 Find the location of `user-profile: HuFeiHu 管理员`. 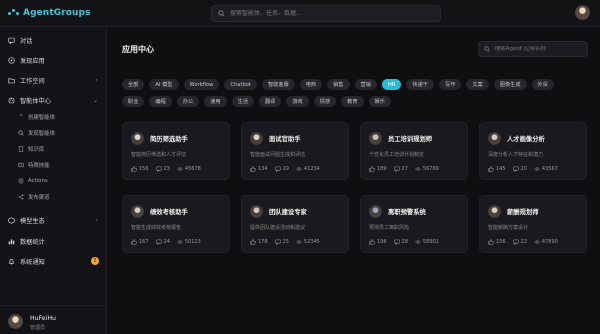

user-profile: HuFeiHu 管理员 is located at coordinates (53, 319).